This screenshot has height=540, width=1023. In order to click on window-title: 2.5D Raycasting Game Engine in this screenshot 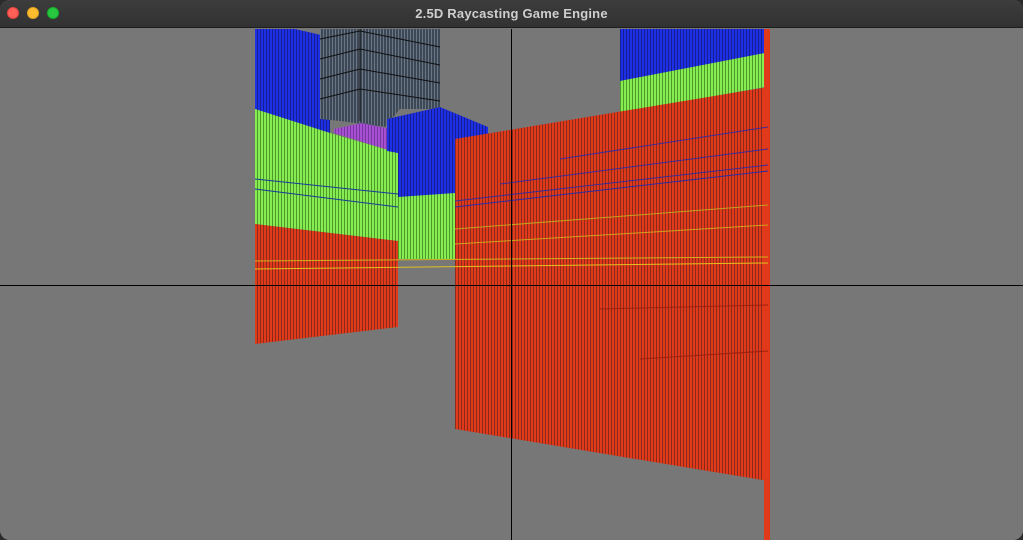, I will do `click(511, 13)`.